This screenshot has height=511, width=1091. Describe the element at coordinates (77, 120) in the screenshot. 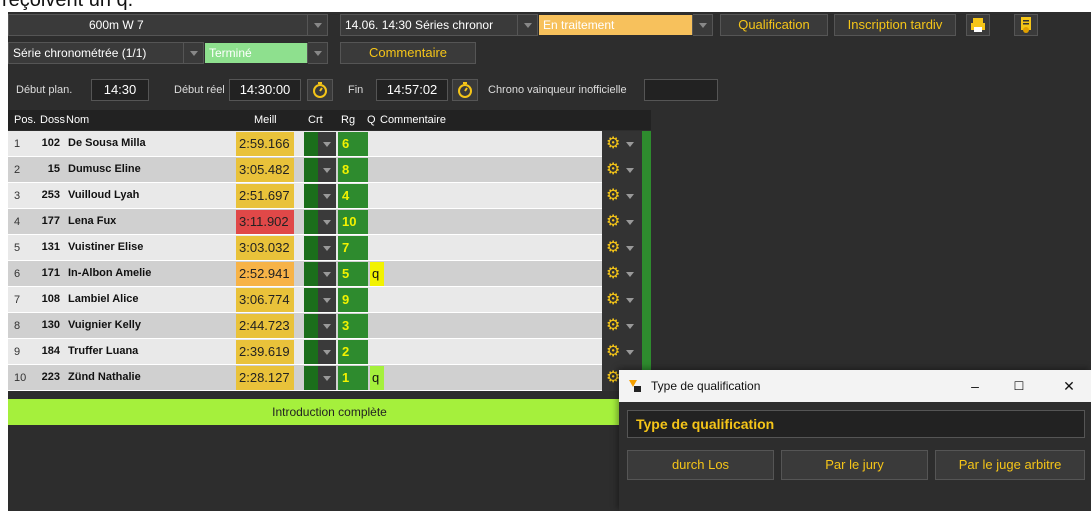

I see `header-name: Nom` at that location.